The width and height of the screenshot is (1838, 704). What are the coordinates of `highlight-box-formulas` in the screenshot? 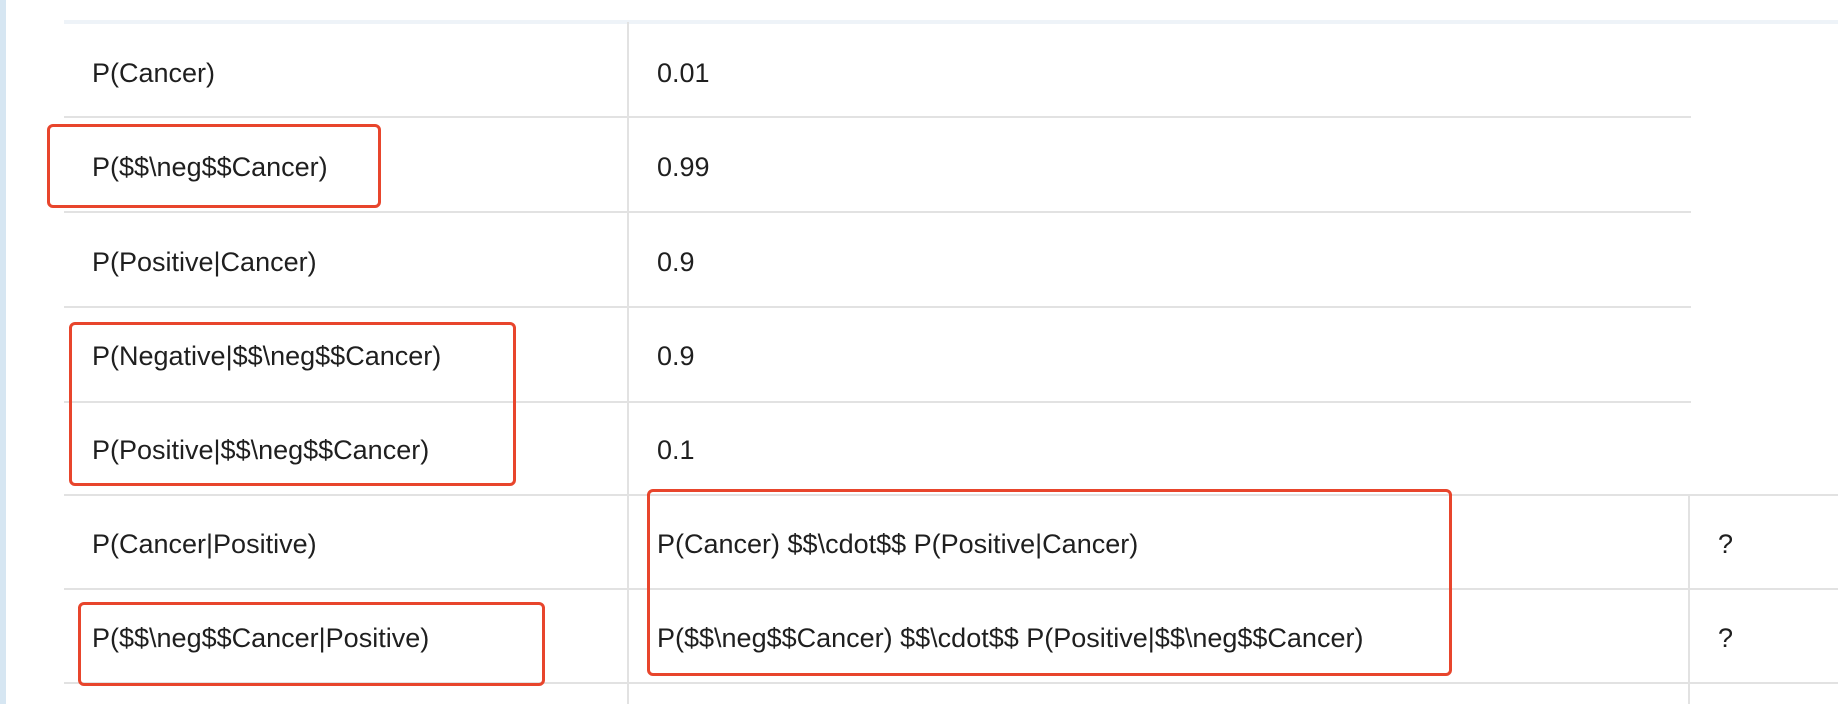 It's located at (1049, 582).